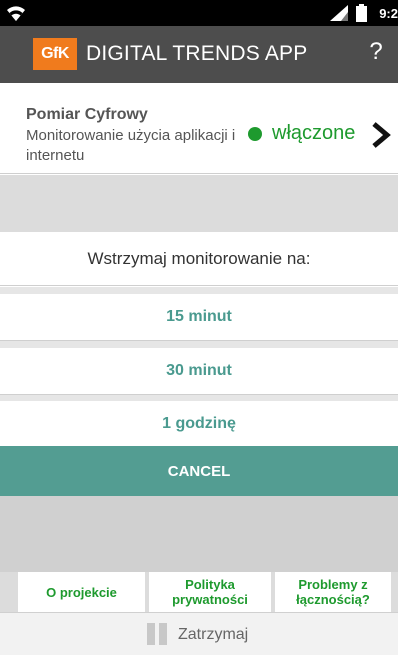 This screenshot has height=655, width=398. I want to click on battery-icon, so click(362, 13).